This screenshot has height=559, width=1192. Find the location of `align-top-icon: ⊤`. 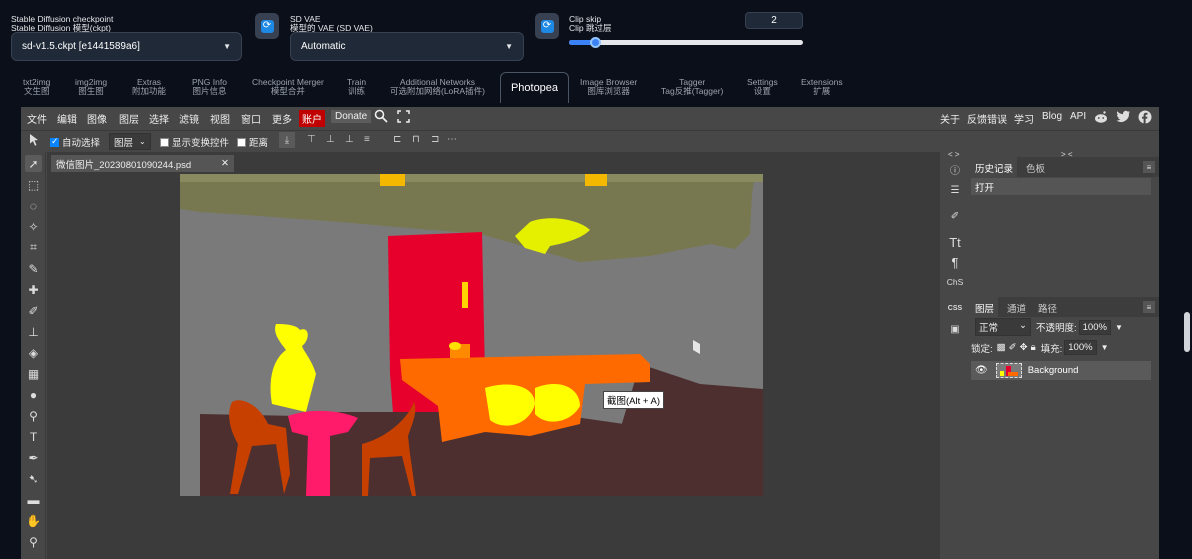

align-top-icon: ⊤ is located at coordinates (311, 139).